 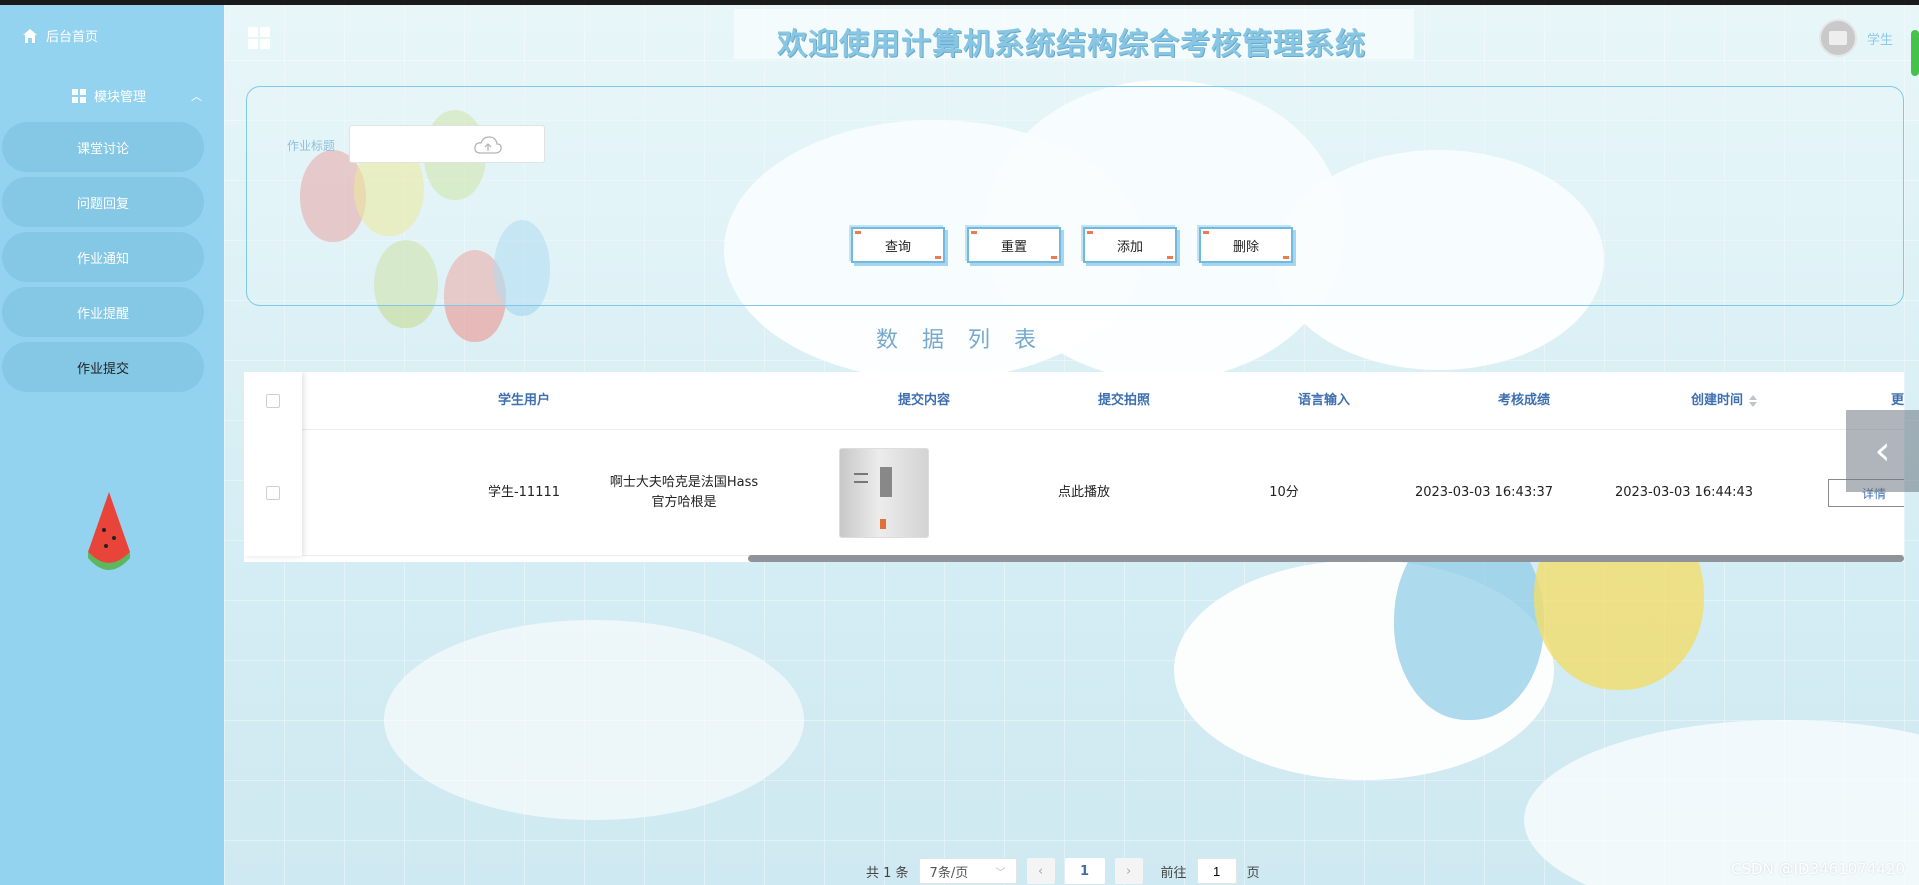 What do you see at coordinates (1716, 400) in the screenshot?
I see `column-header-label: 创建时间` at bounding box center [1716, 400].